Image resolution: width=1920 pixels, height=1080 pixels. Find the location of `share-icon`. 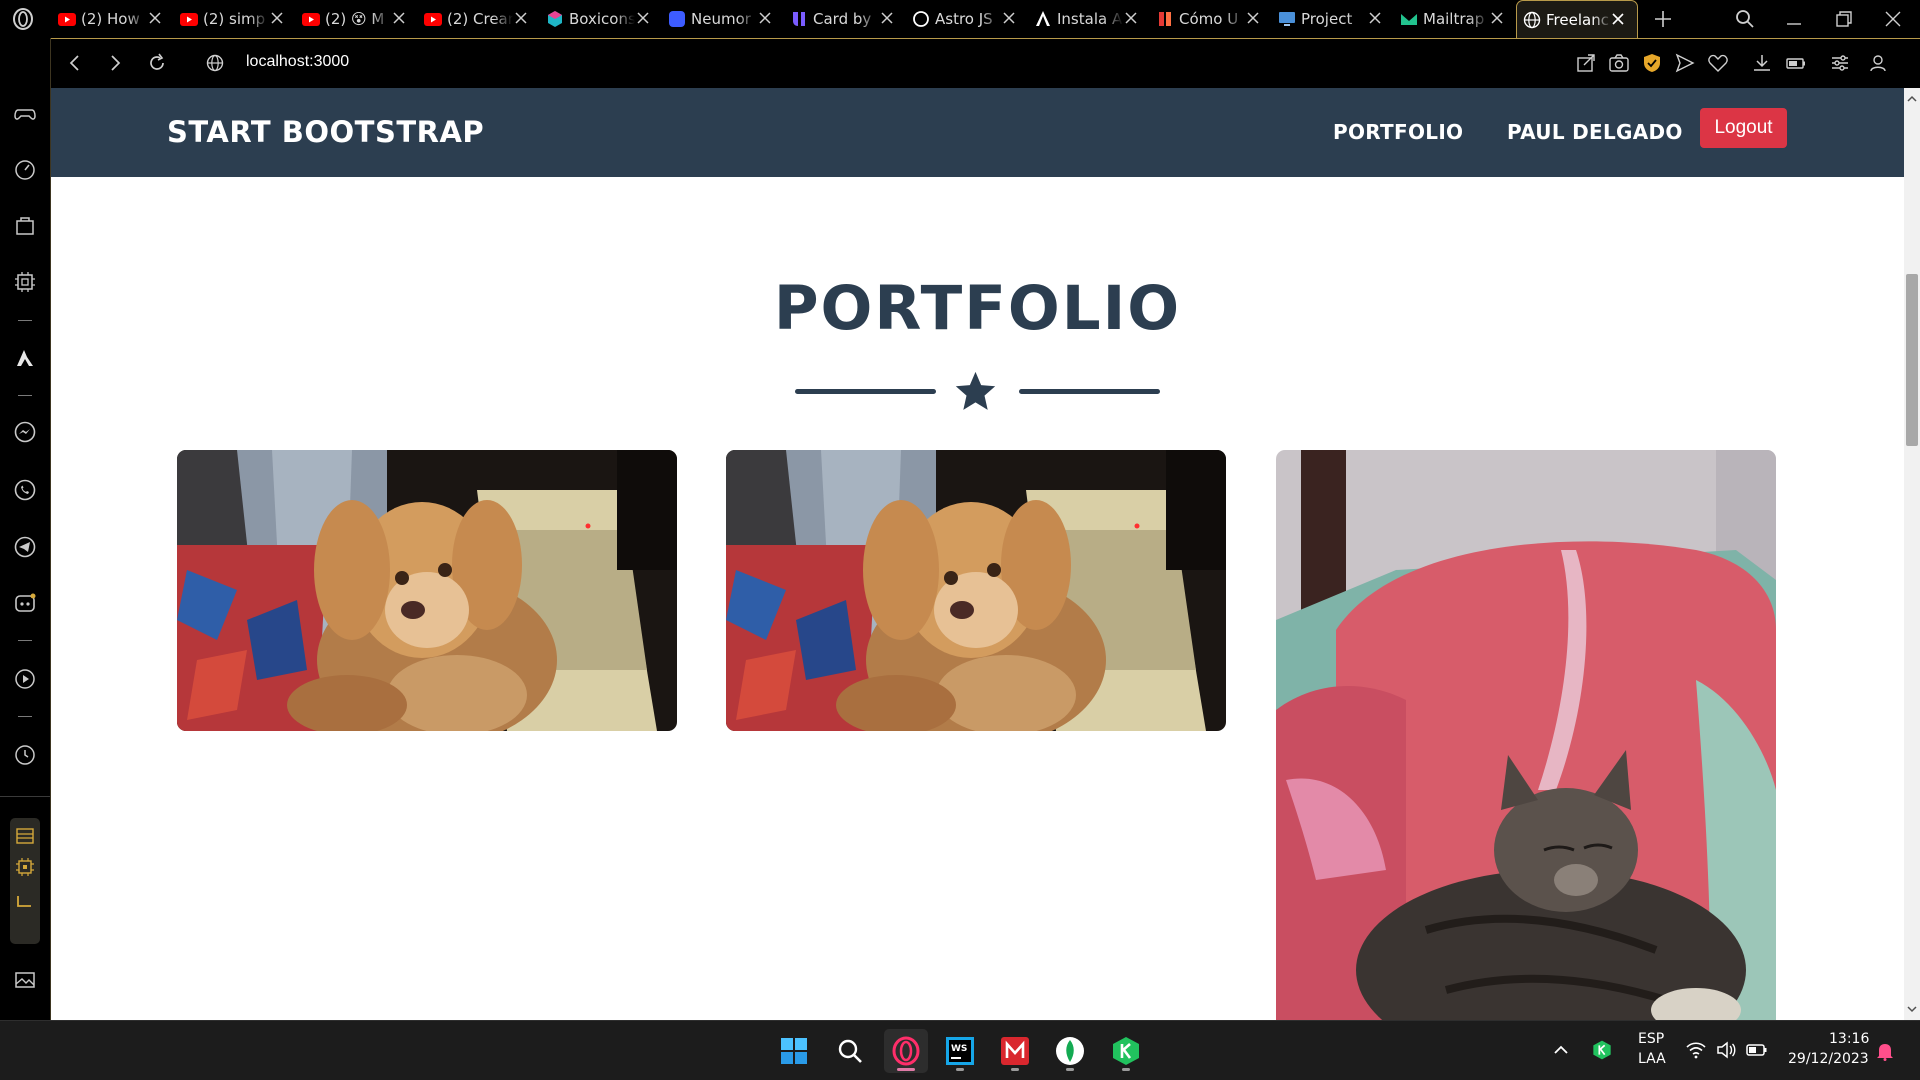

share-icon is located at coordinates (1586, 63).